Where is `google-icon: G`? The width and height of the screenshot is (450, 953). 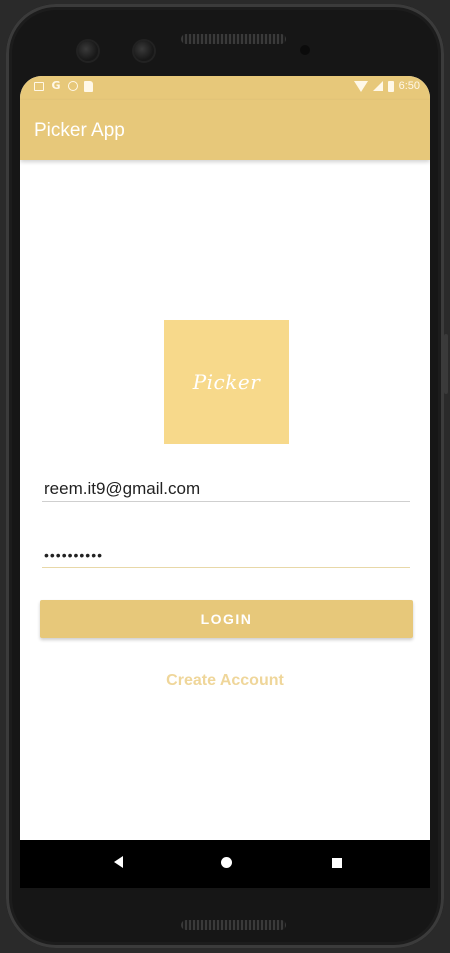 google-icon: G is located at coordinates (56, 85).